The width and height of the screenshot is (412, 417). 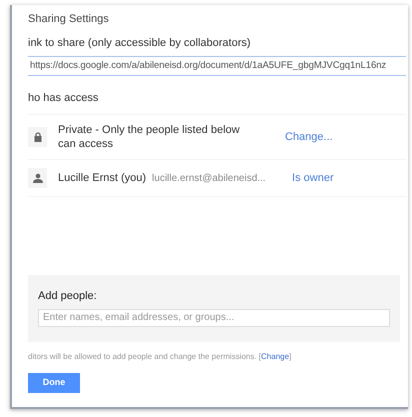 What do you see at coordinates (217, 102) in the screenshot?
I see `section-heading: ho has access` at bounding box center [217, 102].